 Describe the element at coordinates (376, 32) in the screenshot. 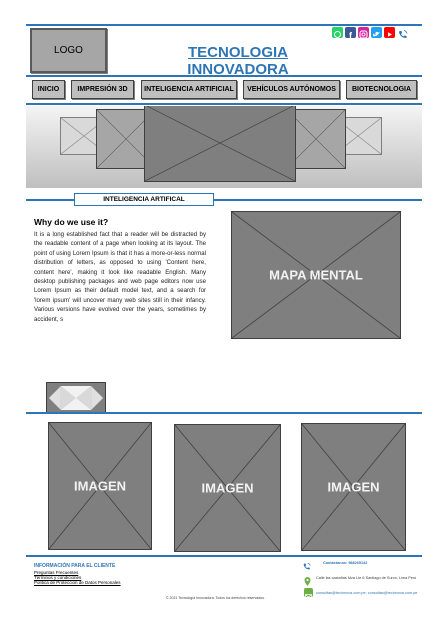

I see `twitter-icon` at that location.